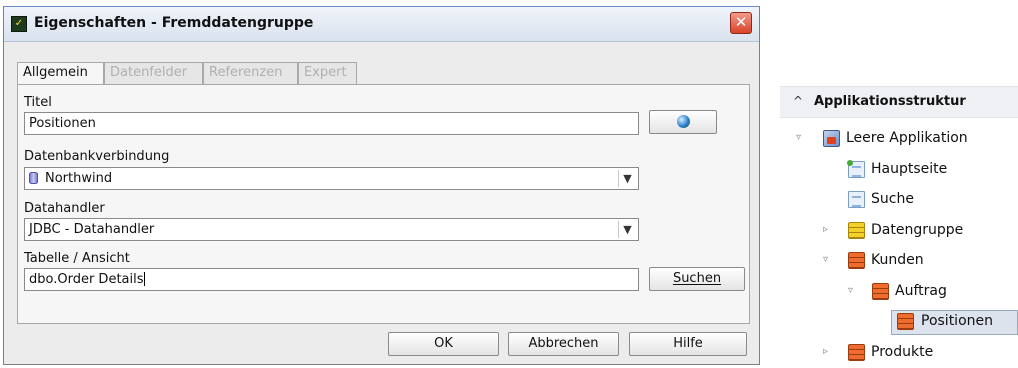 This screenshot has width=1018, height=368. What do you see at coordinates (77, 258) in the screenshot?
I see `tabelle-label: Tabelle / Ansicht` at bounding box center [77, 258].